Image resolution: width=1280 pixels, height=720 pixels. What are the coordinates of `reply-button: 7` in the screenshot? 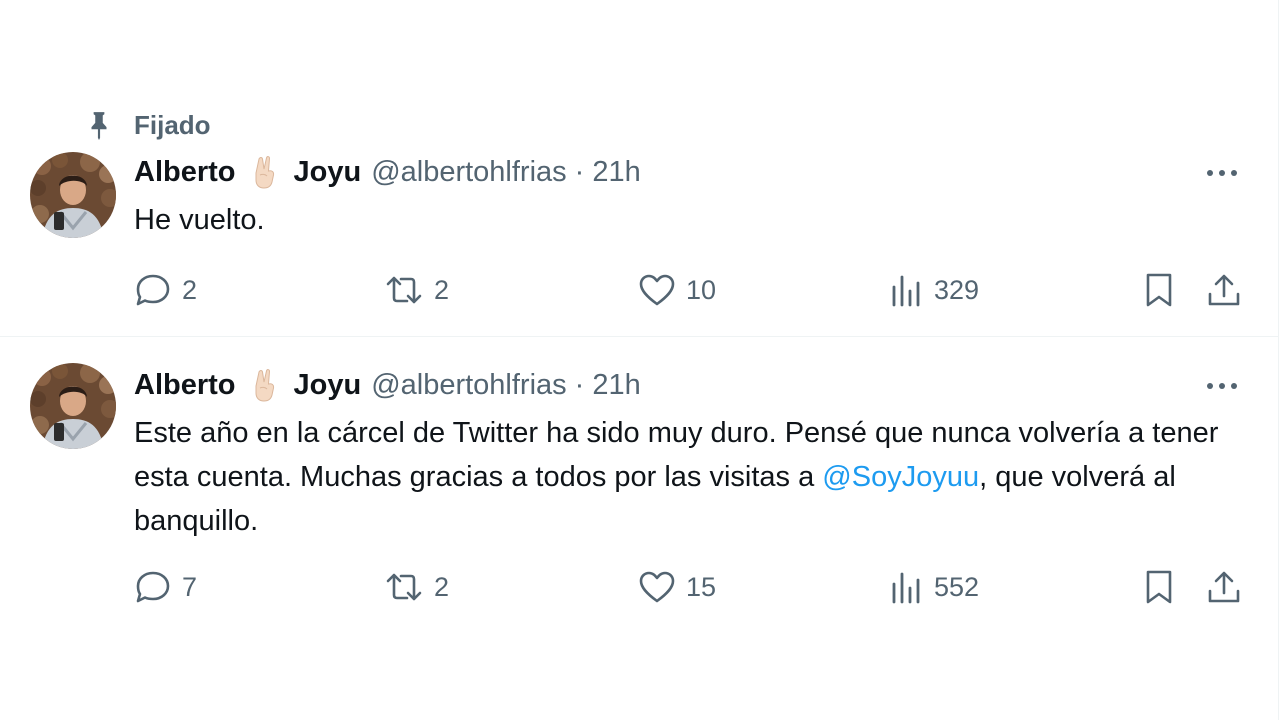 It's located at (165, 587).